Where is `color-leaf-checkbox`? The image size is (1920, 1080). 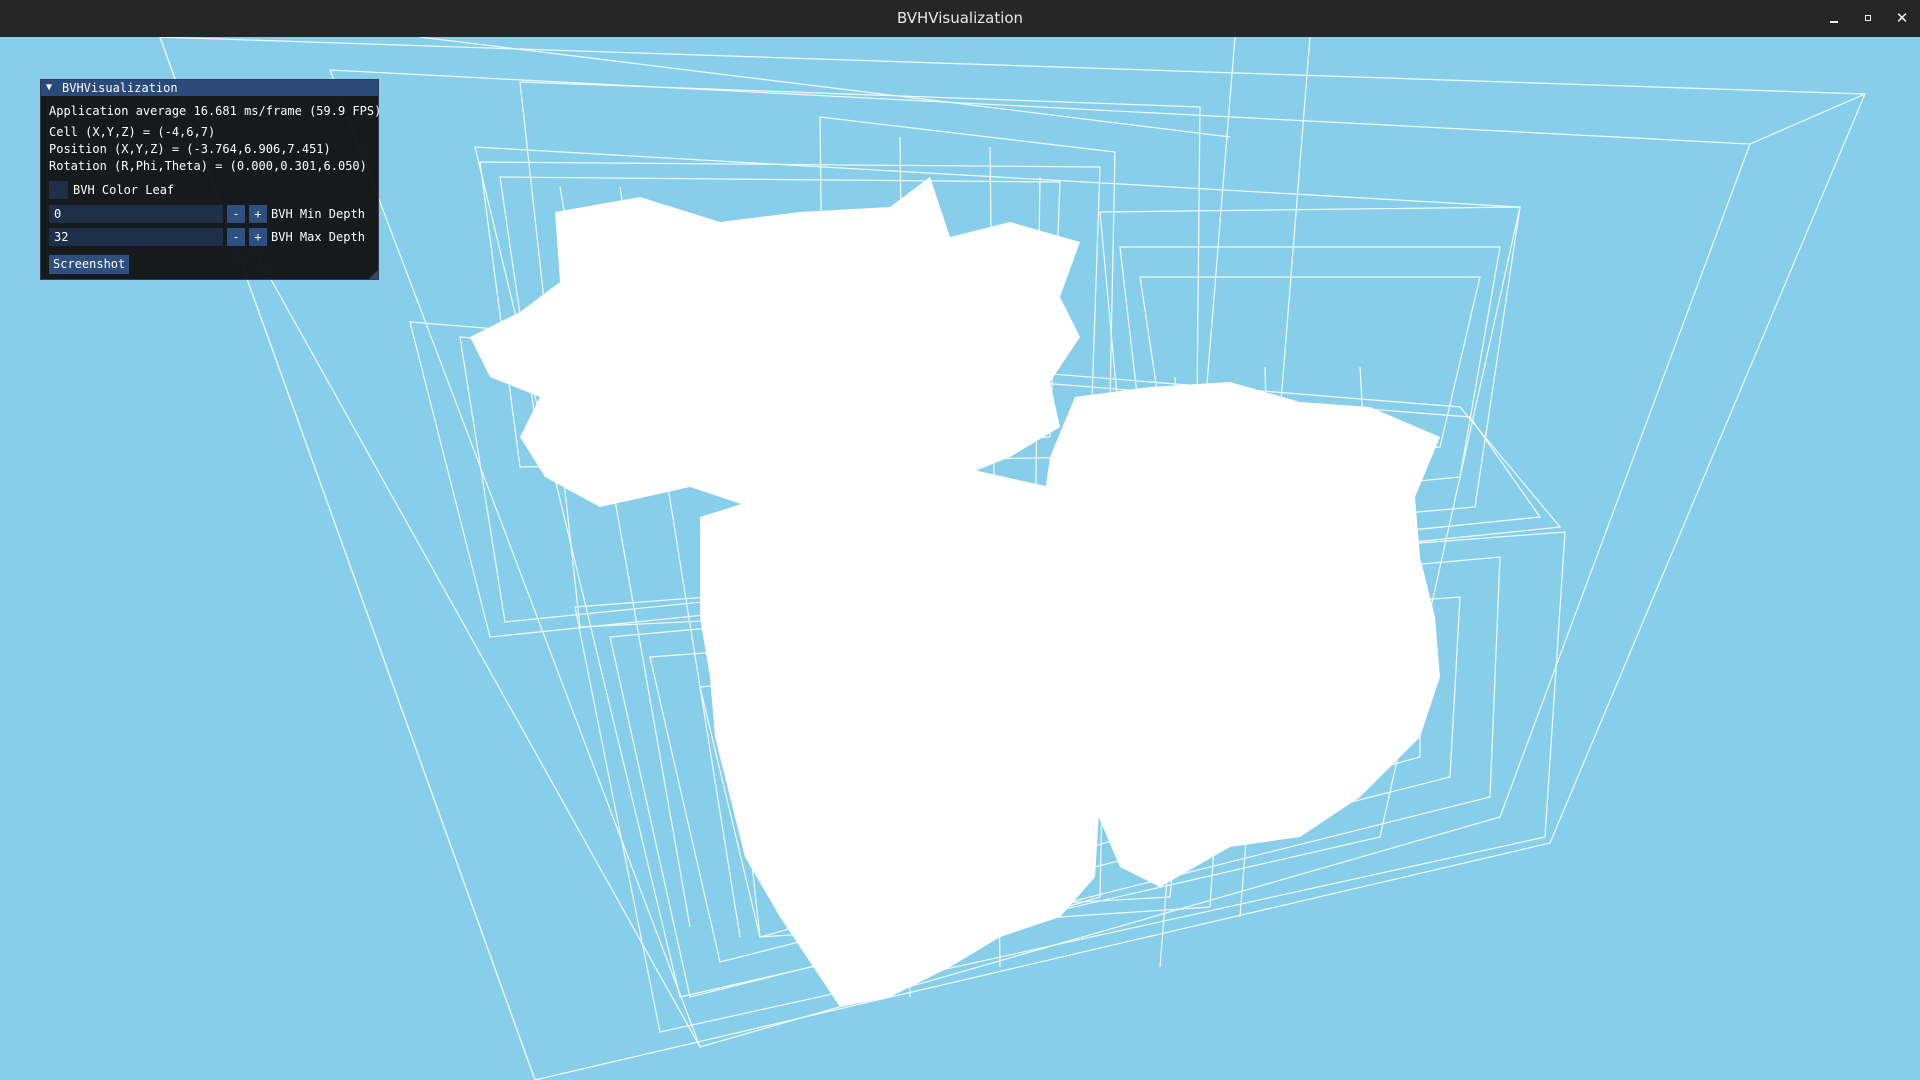 color-leaf-checkbox is located at coordinates (58, 190).